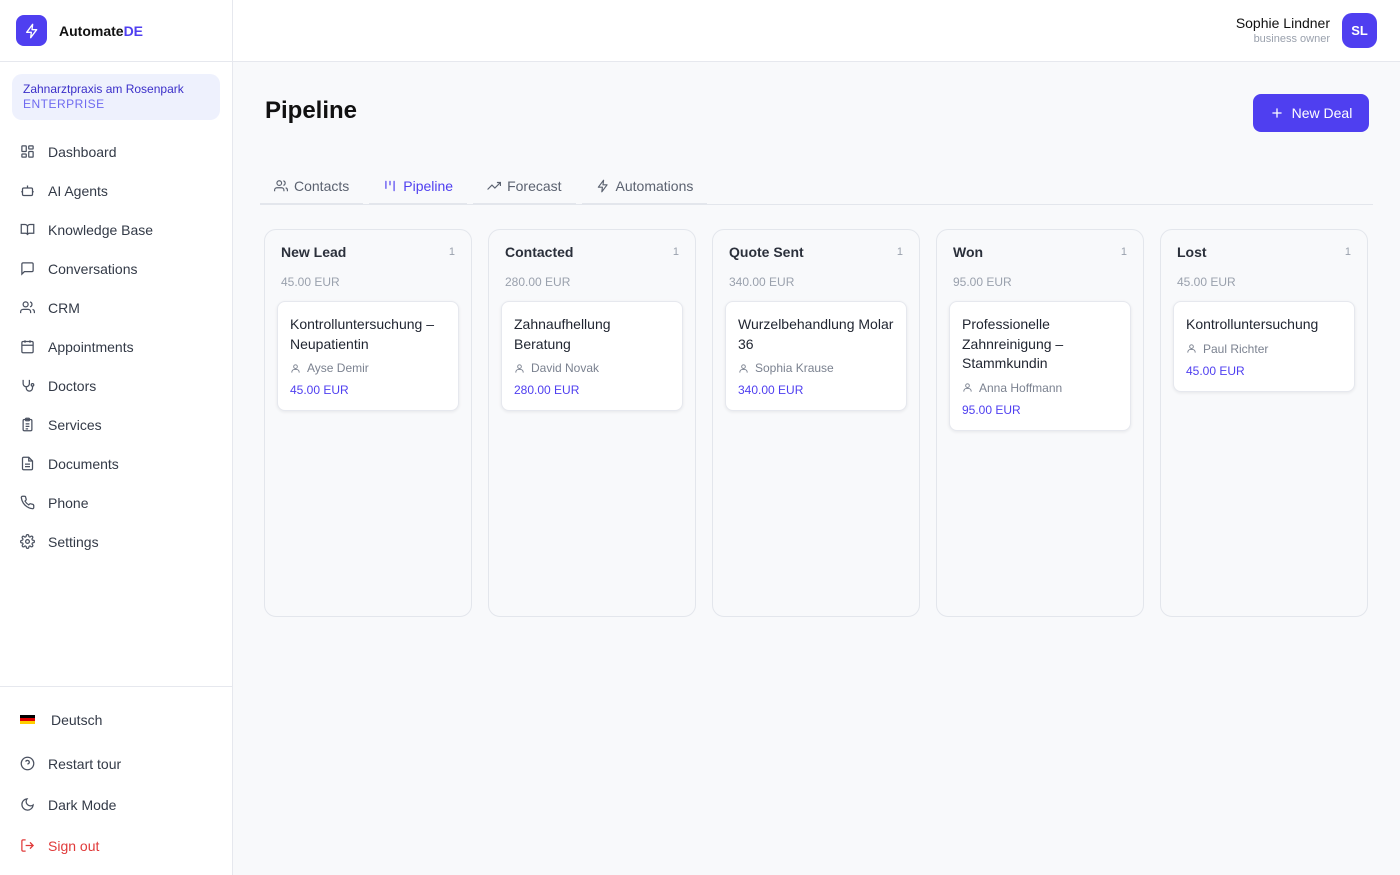  Describe the element at coordinates (1192, 252) in the screenshot. I see `column-title: Lost` at that location.